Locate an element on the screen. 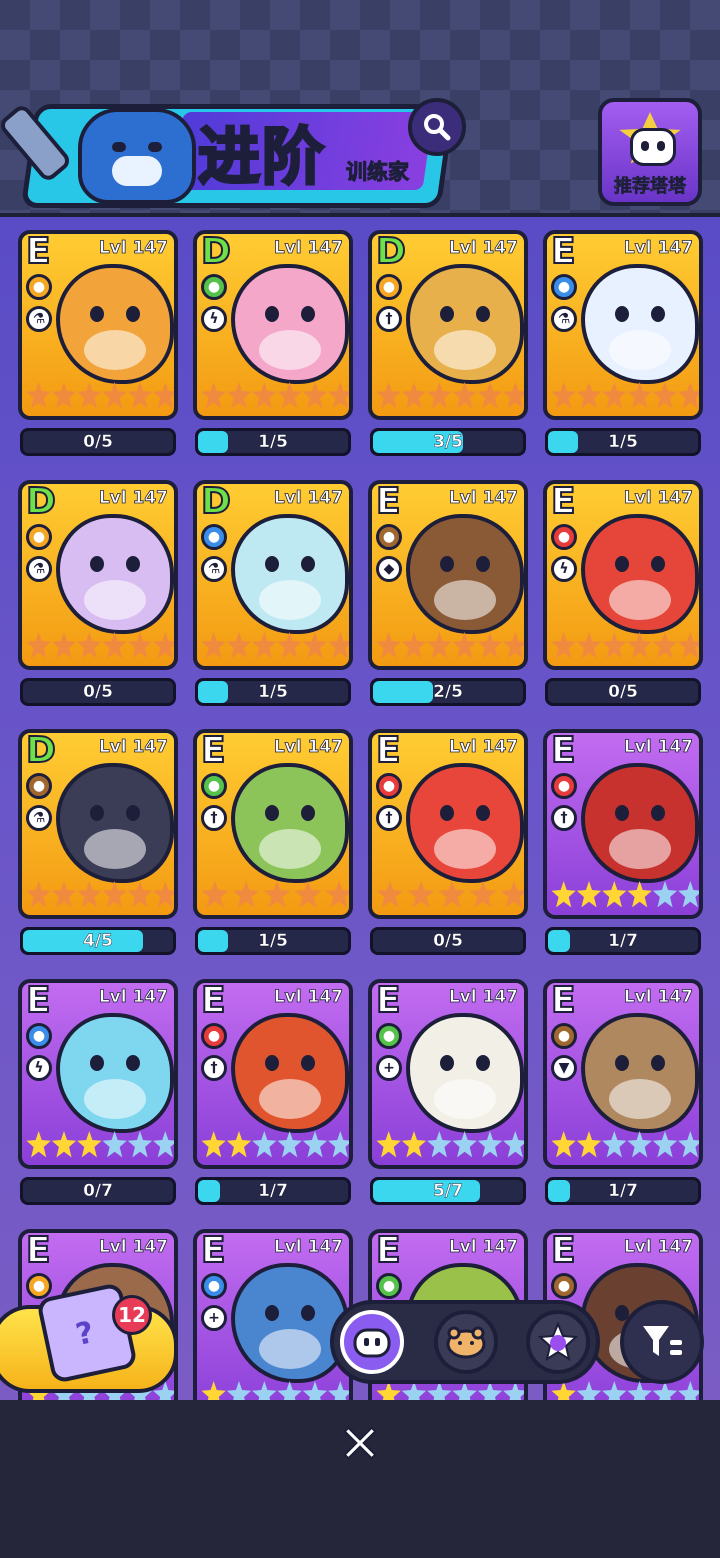  star-badge-icon is located at coordinates (558, 1342).